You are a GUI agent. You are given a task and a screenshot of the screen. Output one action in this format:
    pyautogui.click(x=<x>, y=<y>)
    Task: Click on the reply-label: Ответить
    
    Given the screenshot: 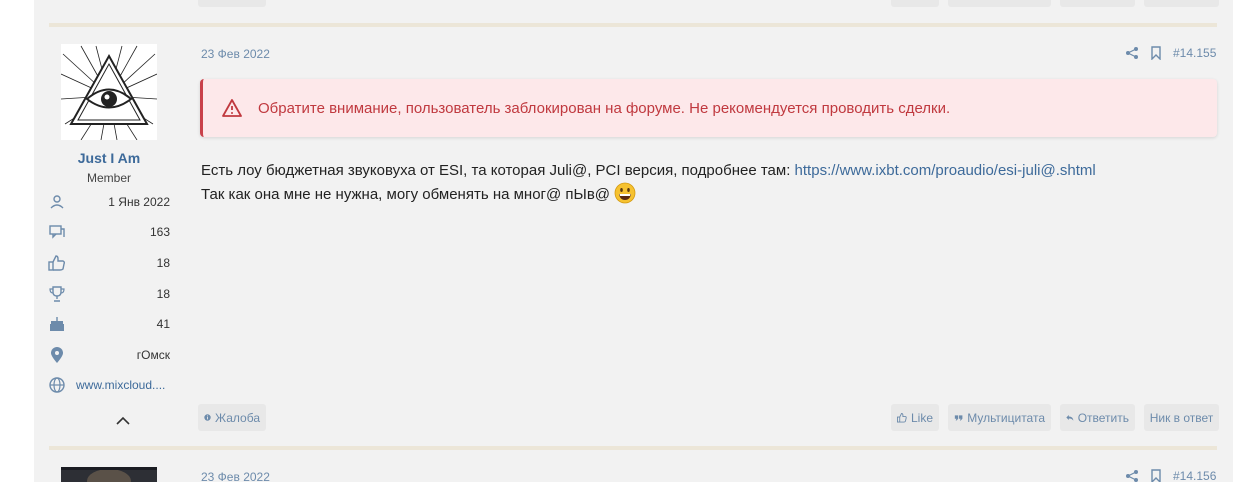 What is the action you would take?
    pyautogui.click(x=1103, y=417)
    